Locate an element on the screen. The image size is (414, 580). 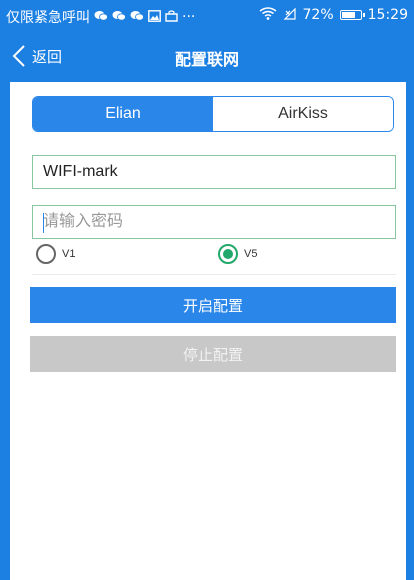
mode-segmented-control: Elian AirKiss is located at coordinates (213, 114).